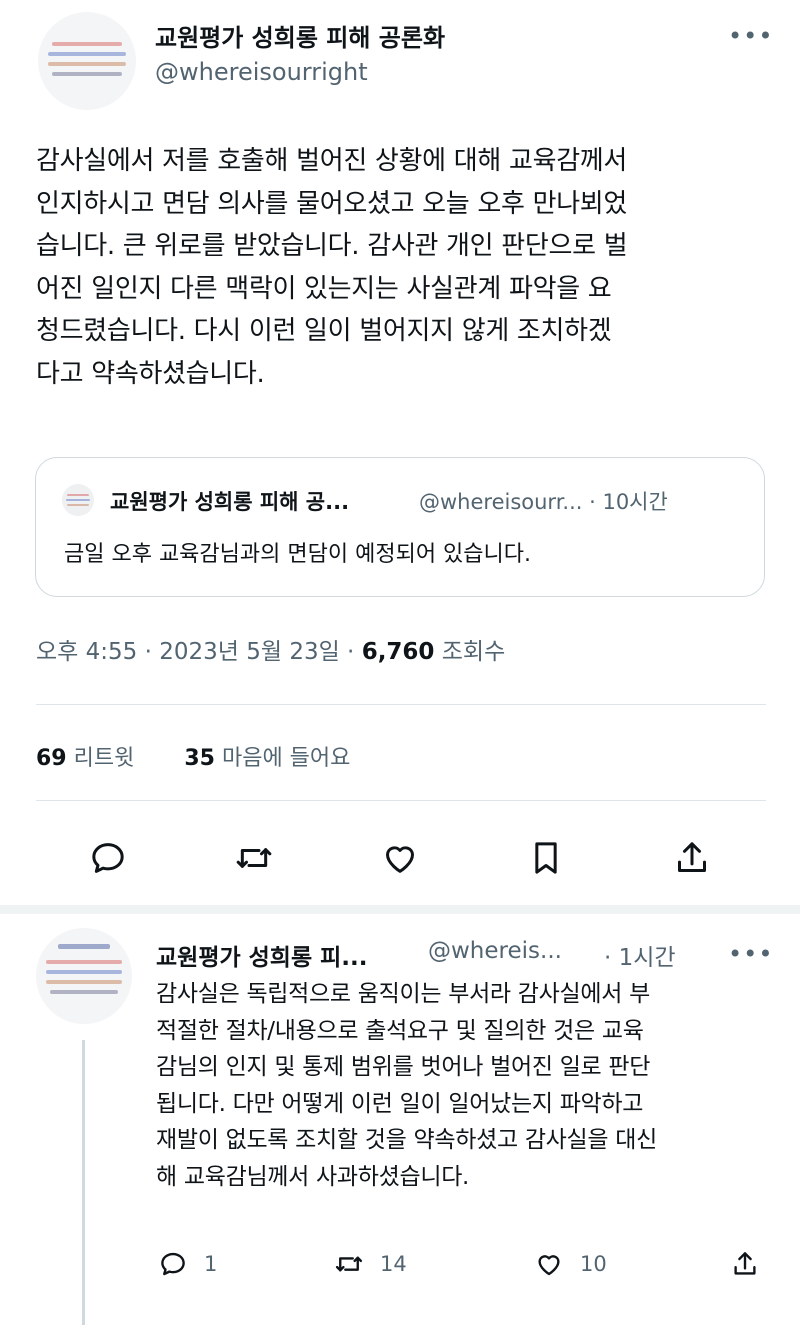 Image resolution: width=800 pixels, height=1325 pixels. What do you see at coordinates (324, 331) in the screenshot?
I see `tweet-text-line: 청드렸습니다. 다시 이런 일이 벌어지지 않게 조치하겠` at bounding box center [324, 331].